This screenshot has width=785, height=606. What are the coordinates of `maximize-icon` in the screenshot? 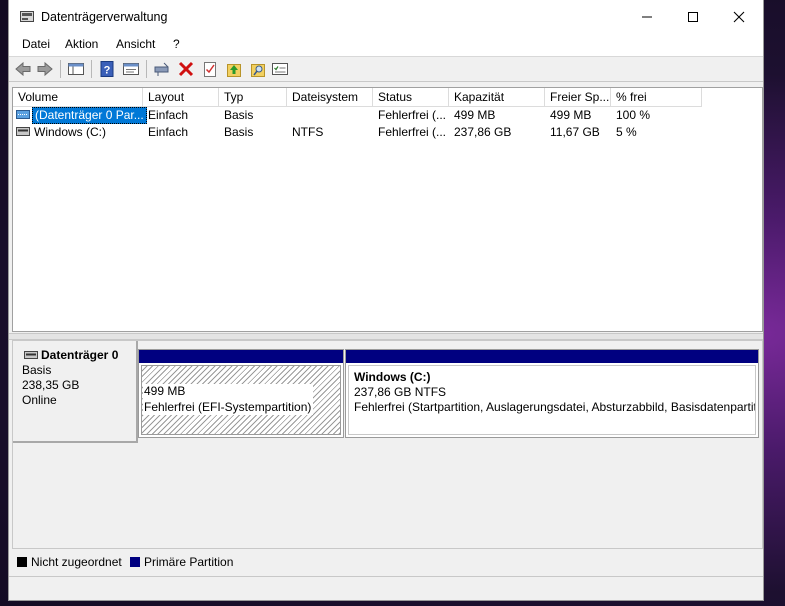 It's located at (693, 17).